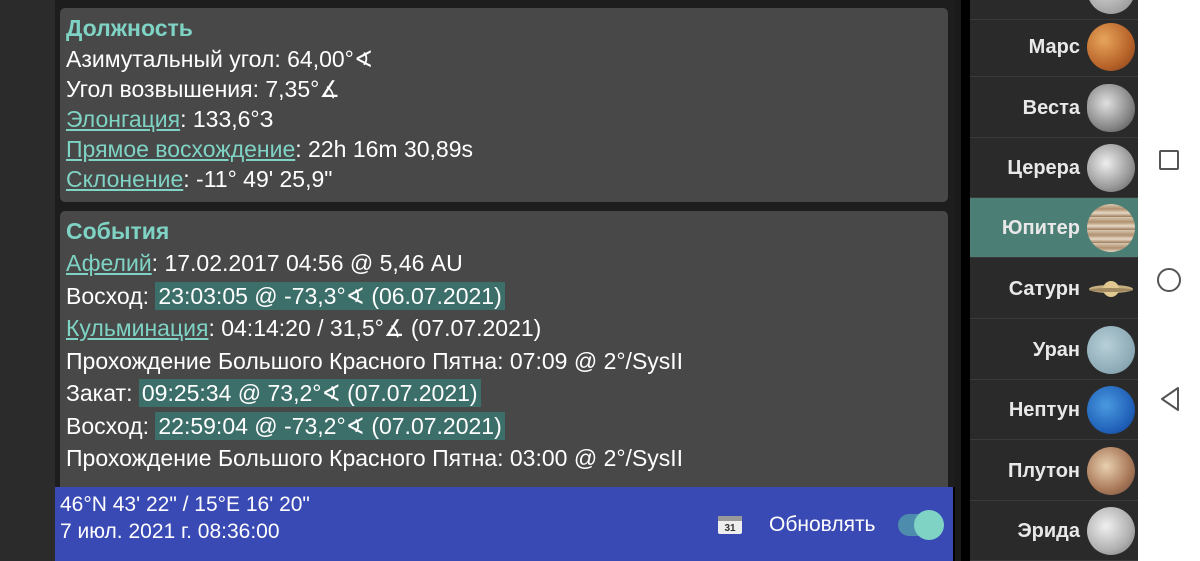  What do you see at coordinates (137, 328) in the screenshot?
I see `culmination-link: Кульминация` at bounding box center [137, 328].